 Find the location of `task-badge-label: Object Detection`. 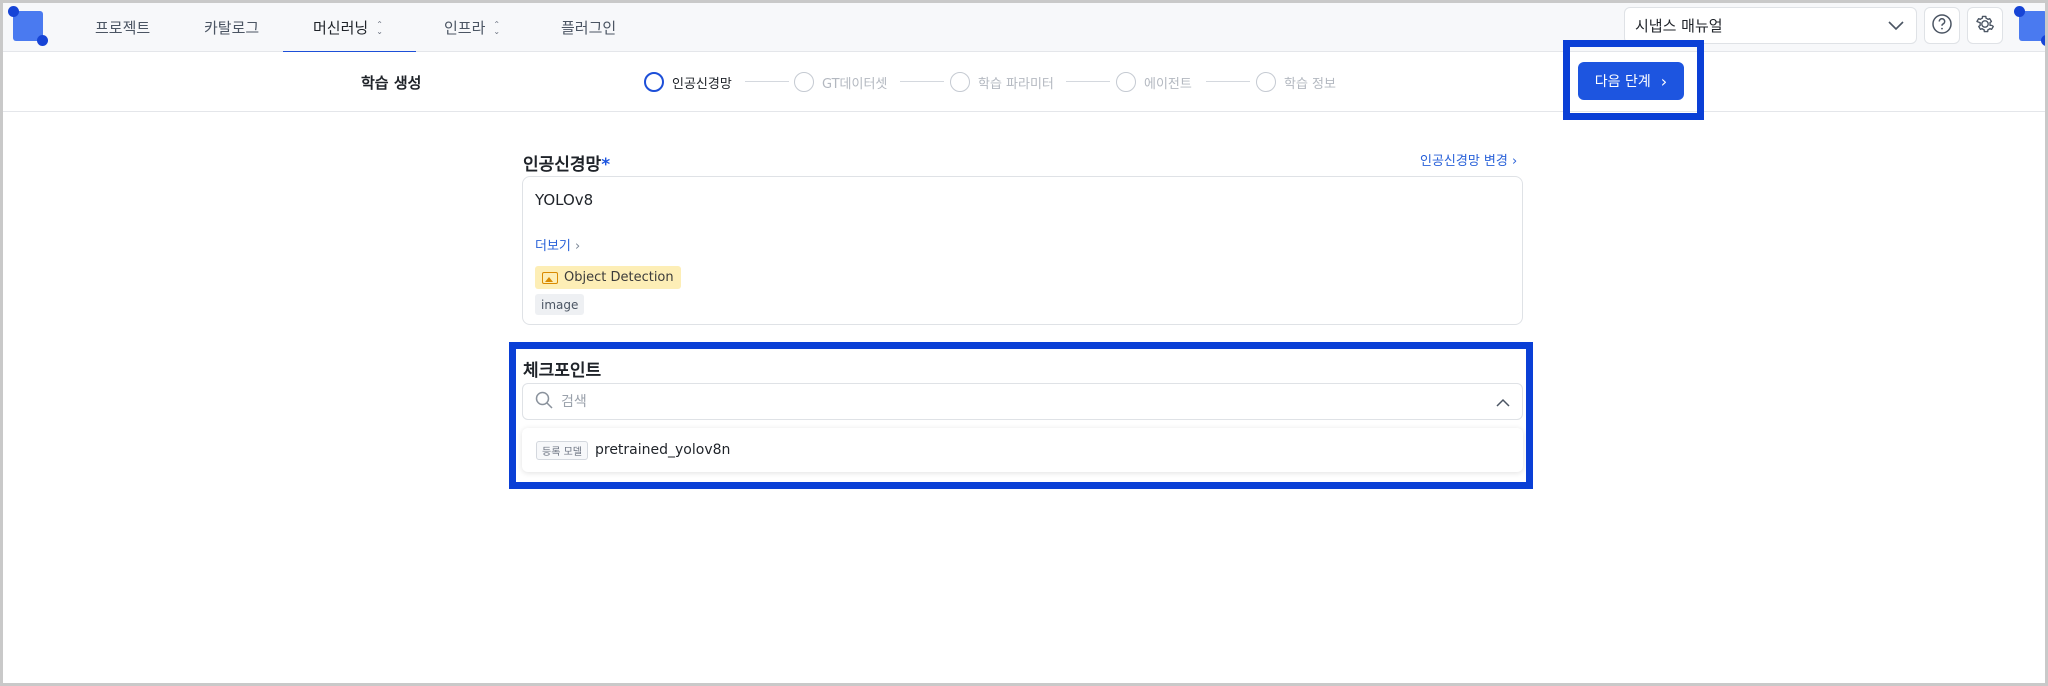

task-badge-label: Object Detection is located at coordinates (619, 277).